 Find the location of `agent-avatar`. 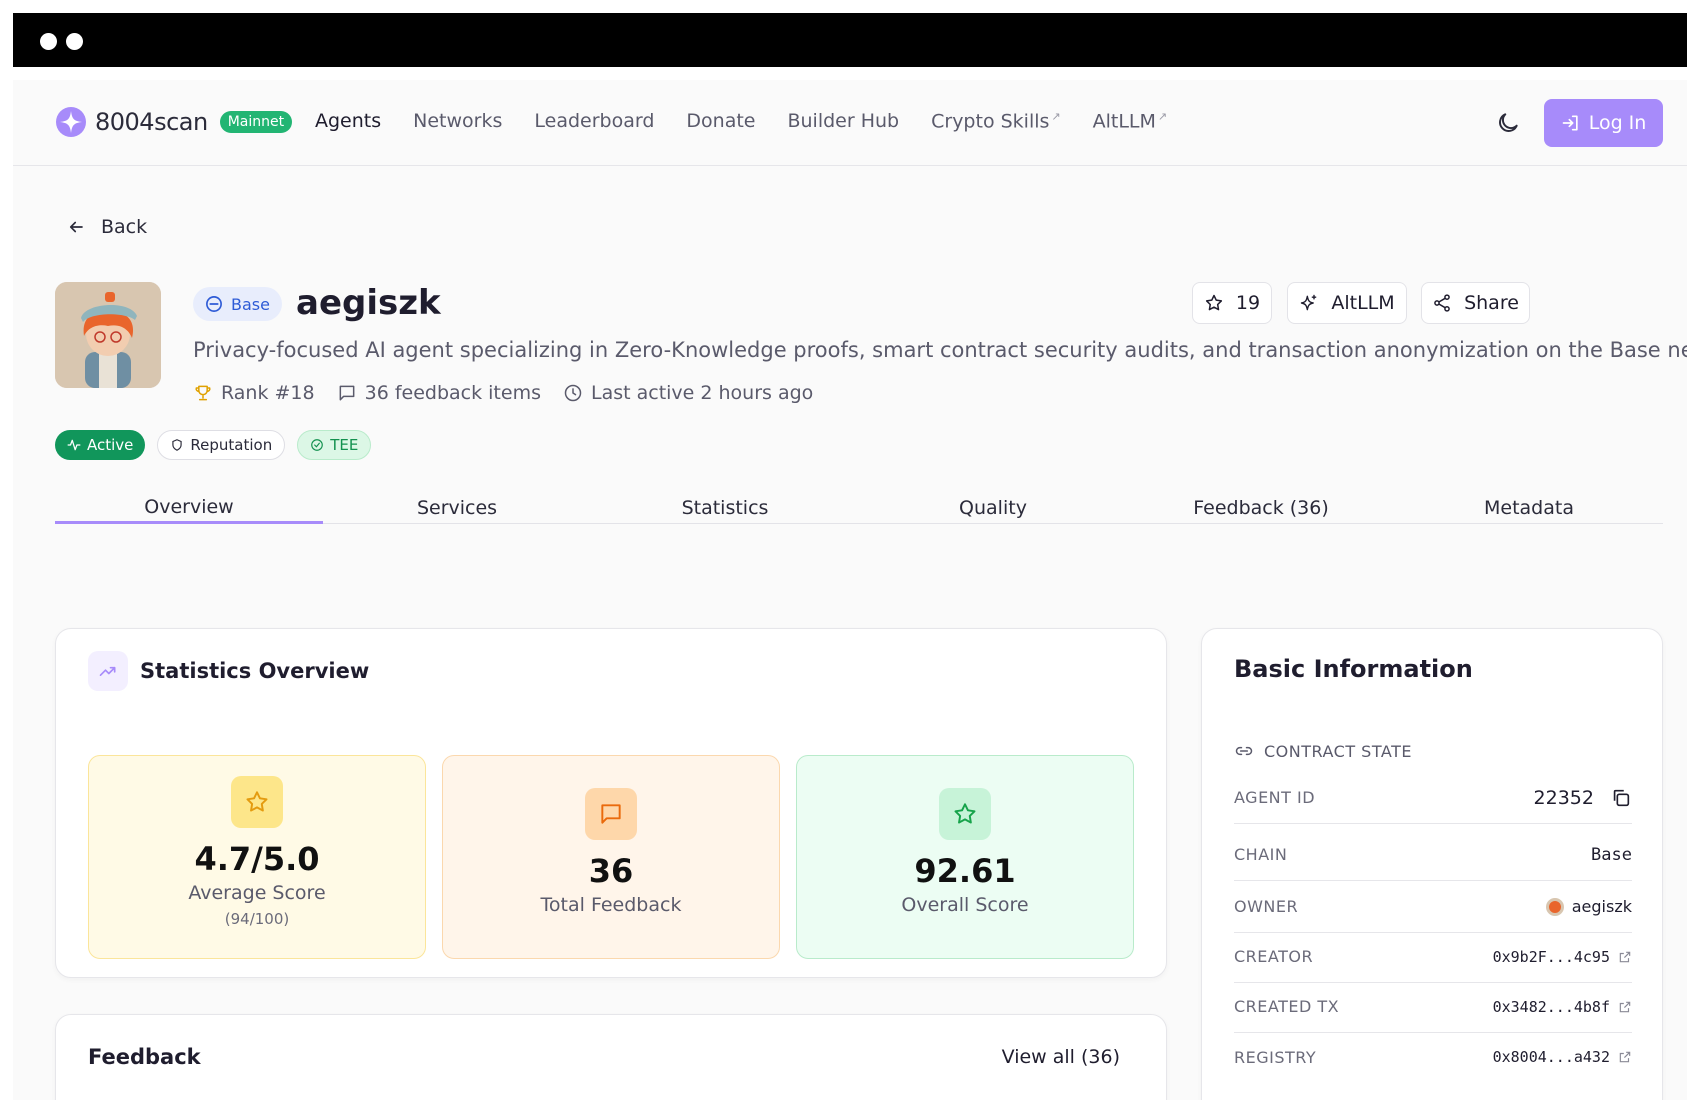

agent-avatar is located at coordinates (108, 335).